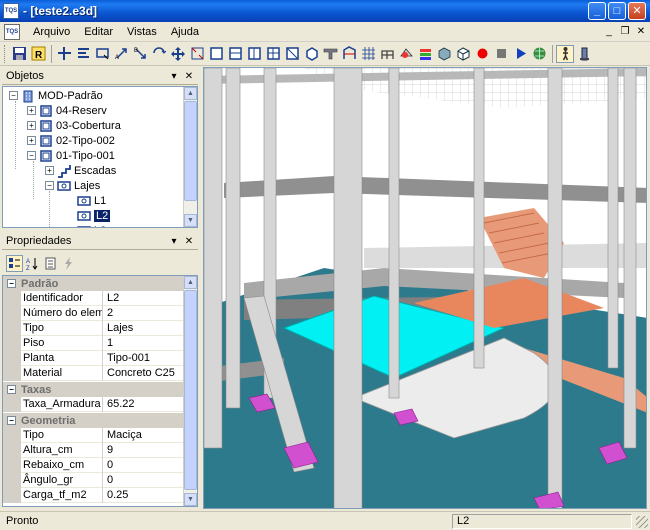 The height and width of the screenshot is (530, 650). I want to click on resize-grip-icon, so click(642, 522).